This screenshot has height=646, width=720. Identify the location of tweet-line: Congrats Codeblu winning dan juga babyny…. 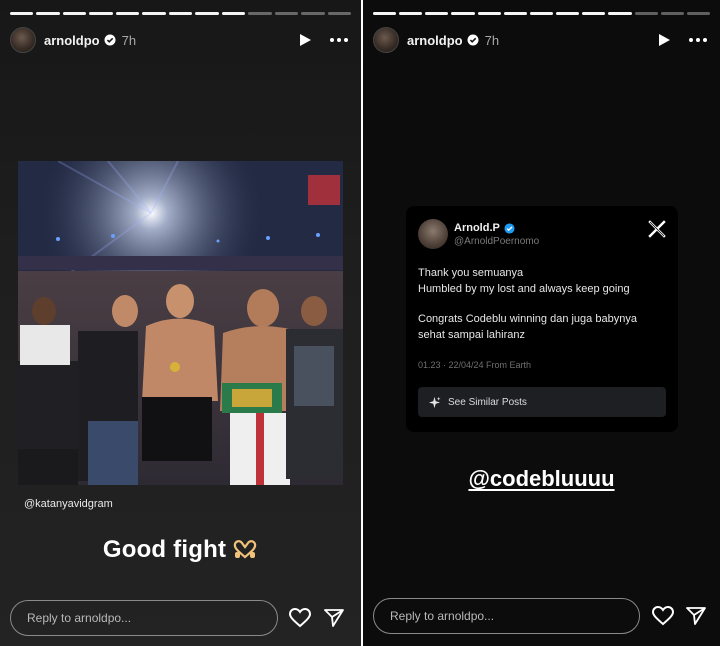
(527, 319).